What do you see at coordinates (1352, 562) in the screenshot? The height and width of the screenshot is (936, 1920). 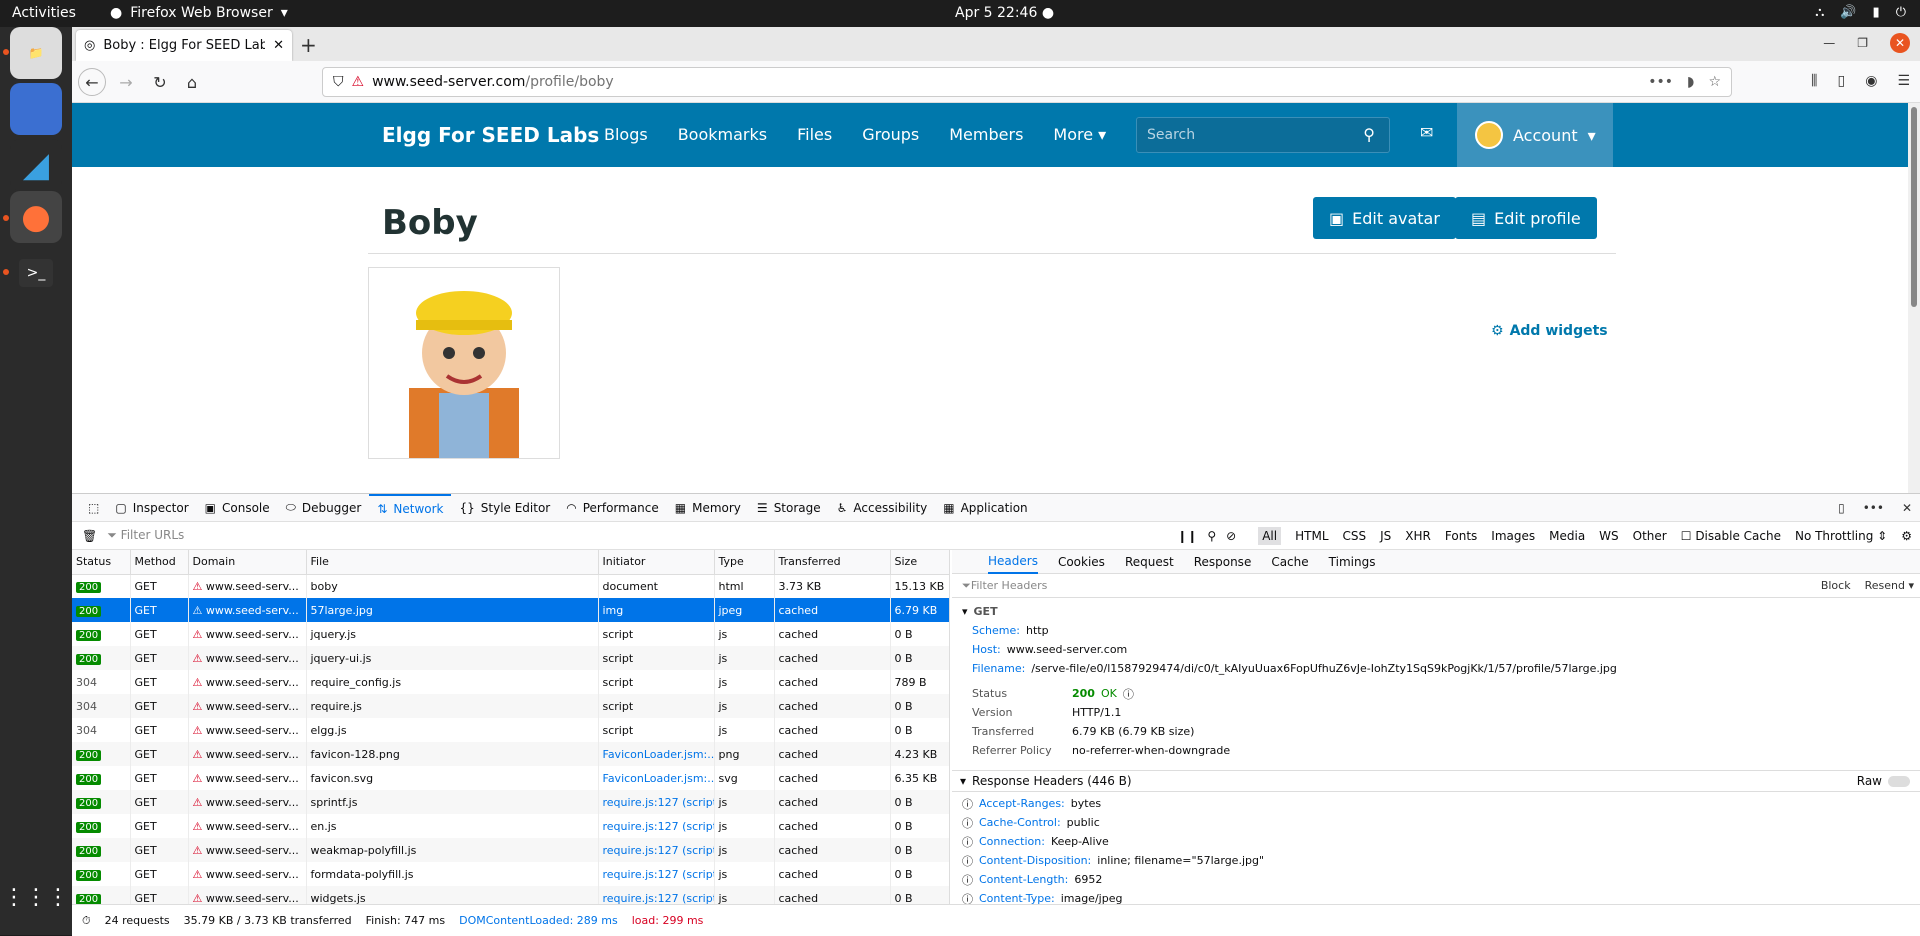 I see `details-tab-timings: Timings` at bounding box center [1352, 562].